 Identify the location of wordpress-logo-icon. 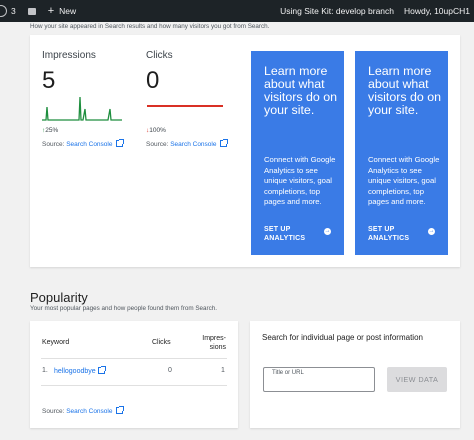
(3, 11).